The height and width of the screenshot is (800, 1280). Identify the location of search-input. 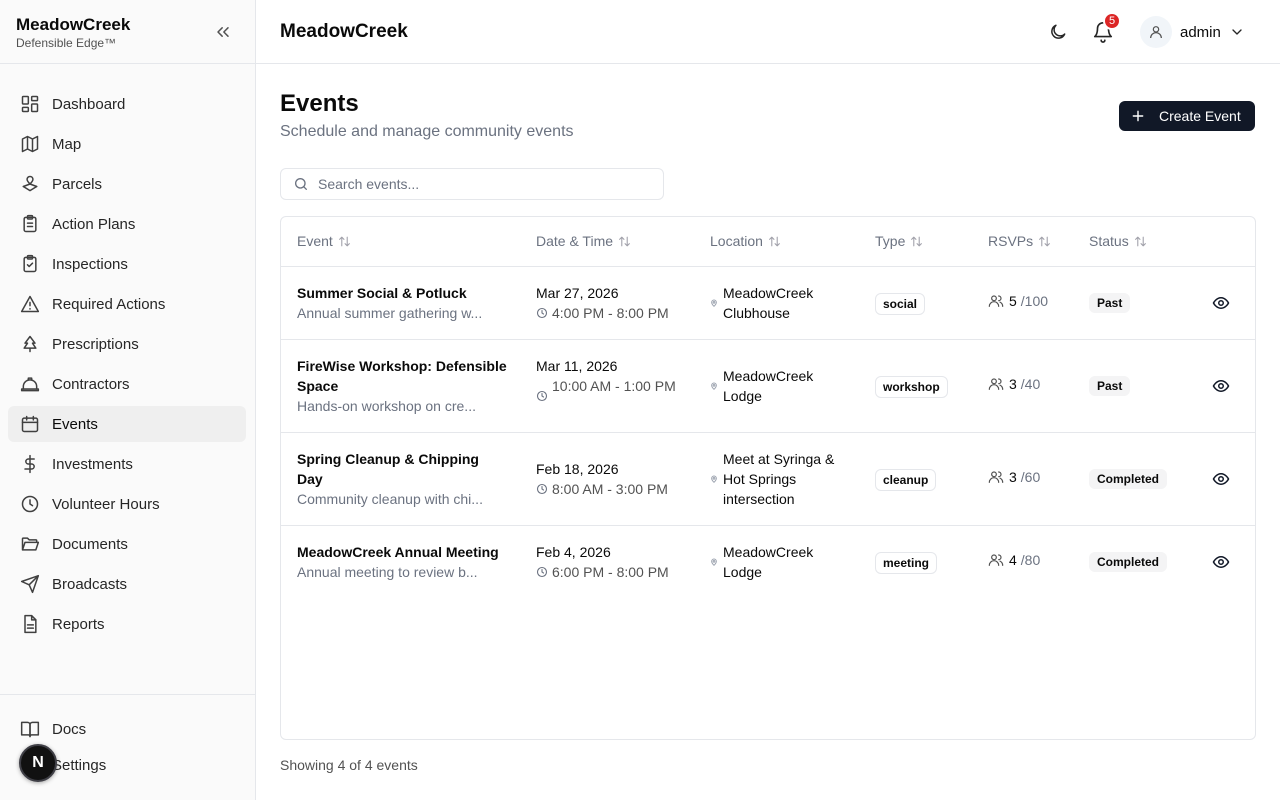
(478, 184).